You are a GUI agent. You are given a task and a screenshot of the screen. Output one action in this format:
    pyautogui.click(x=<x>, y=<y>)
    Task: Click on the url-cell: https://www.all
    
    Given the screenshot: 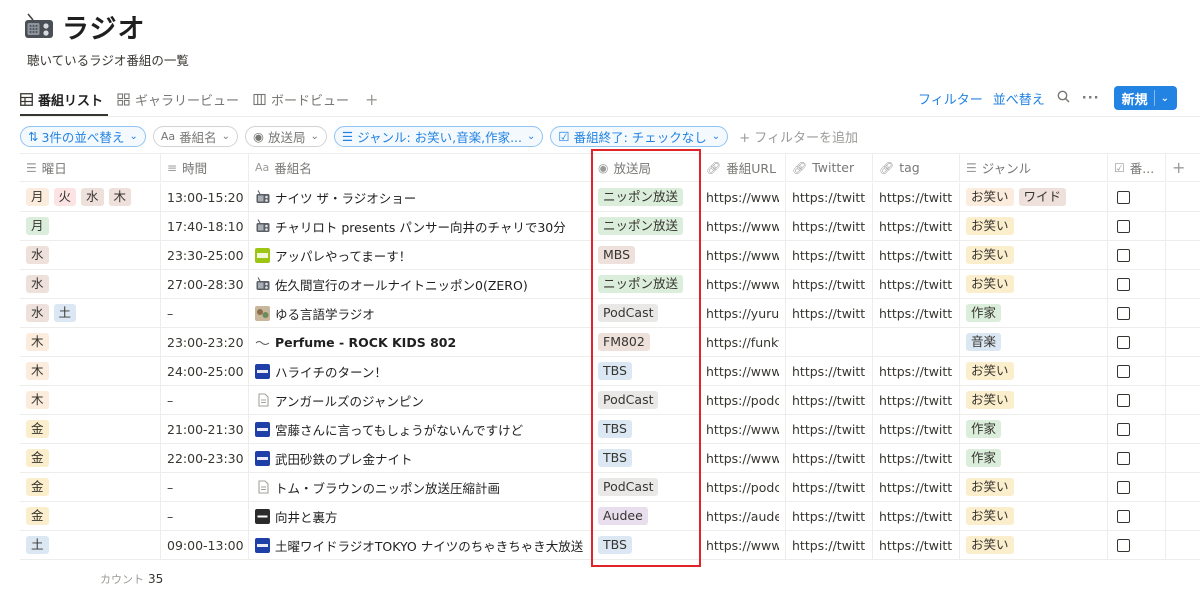 What is the action you would take?
    pyautogui.click(x=743, y=284)
    